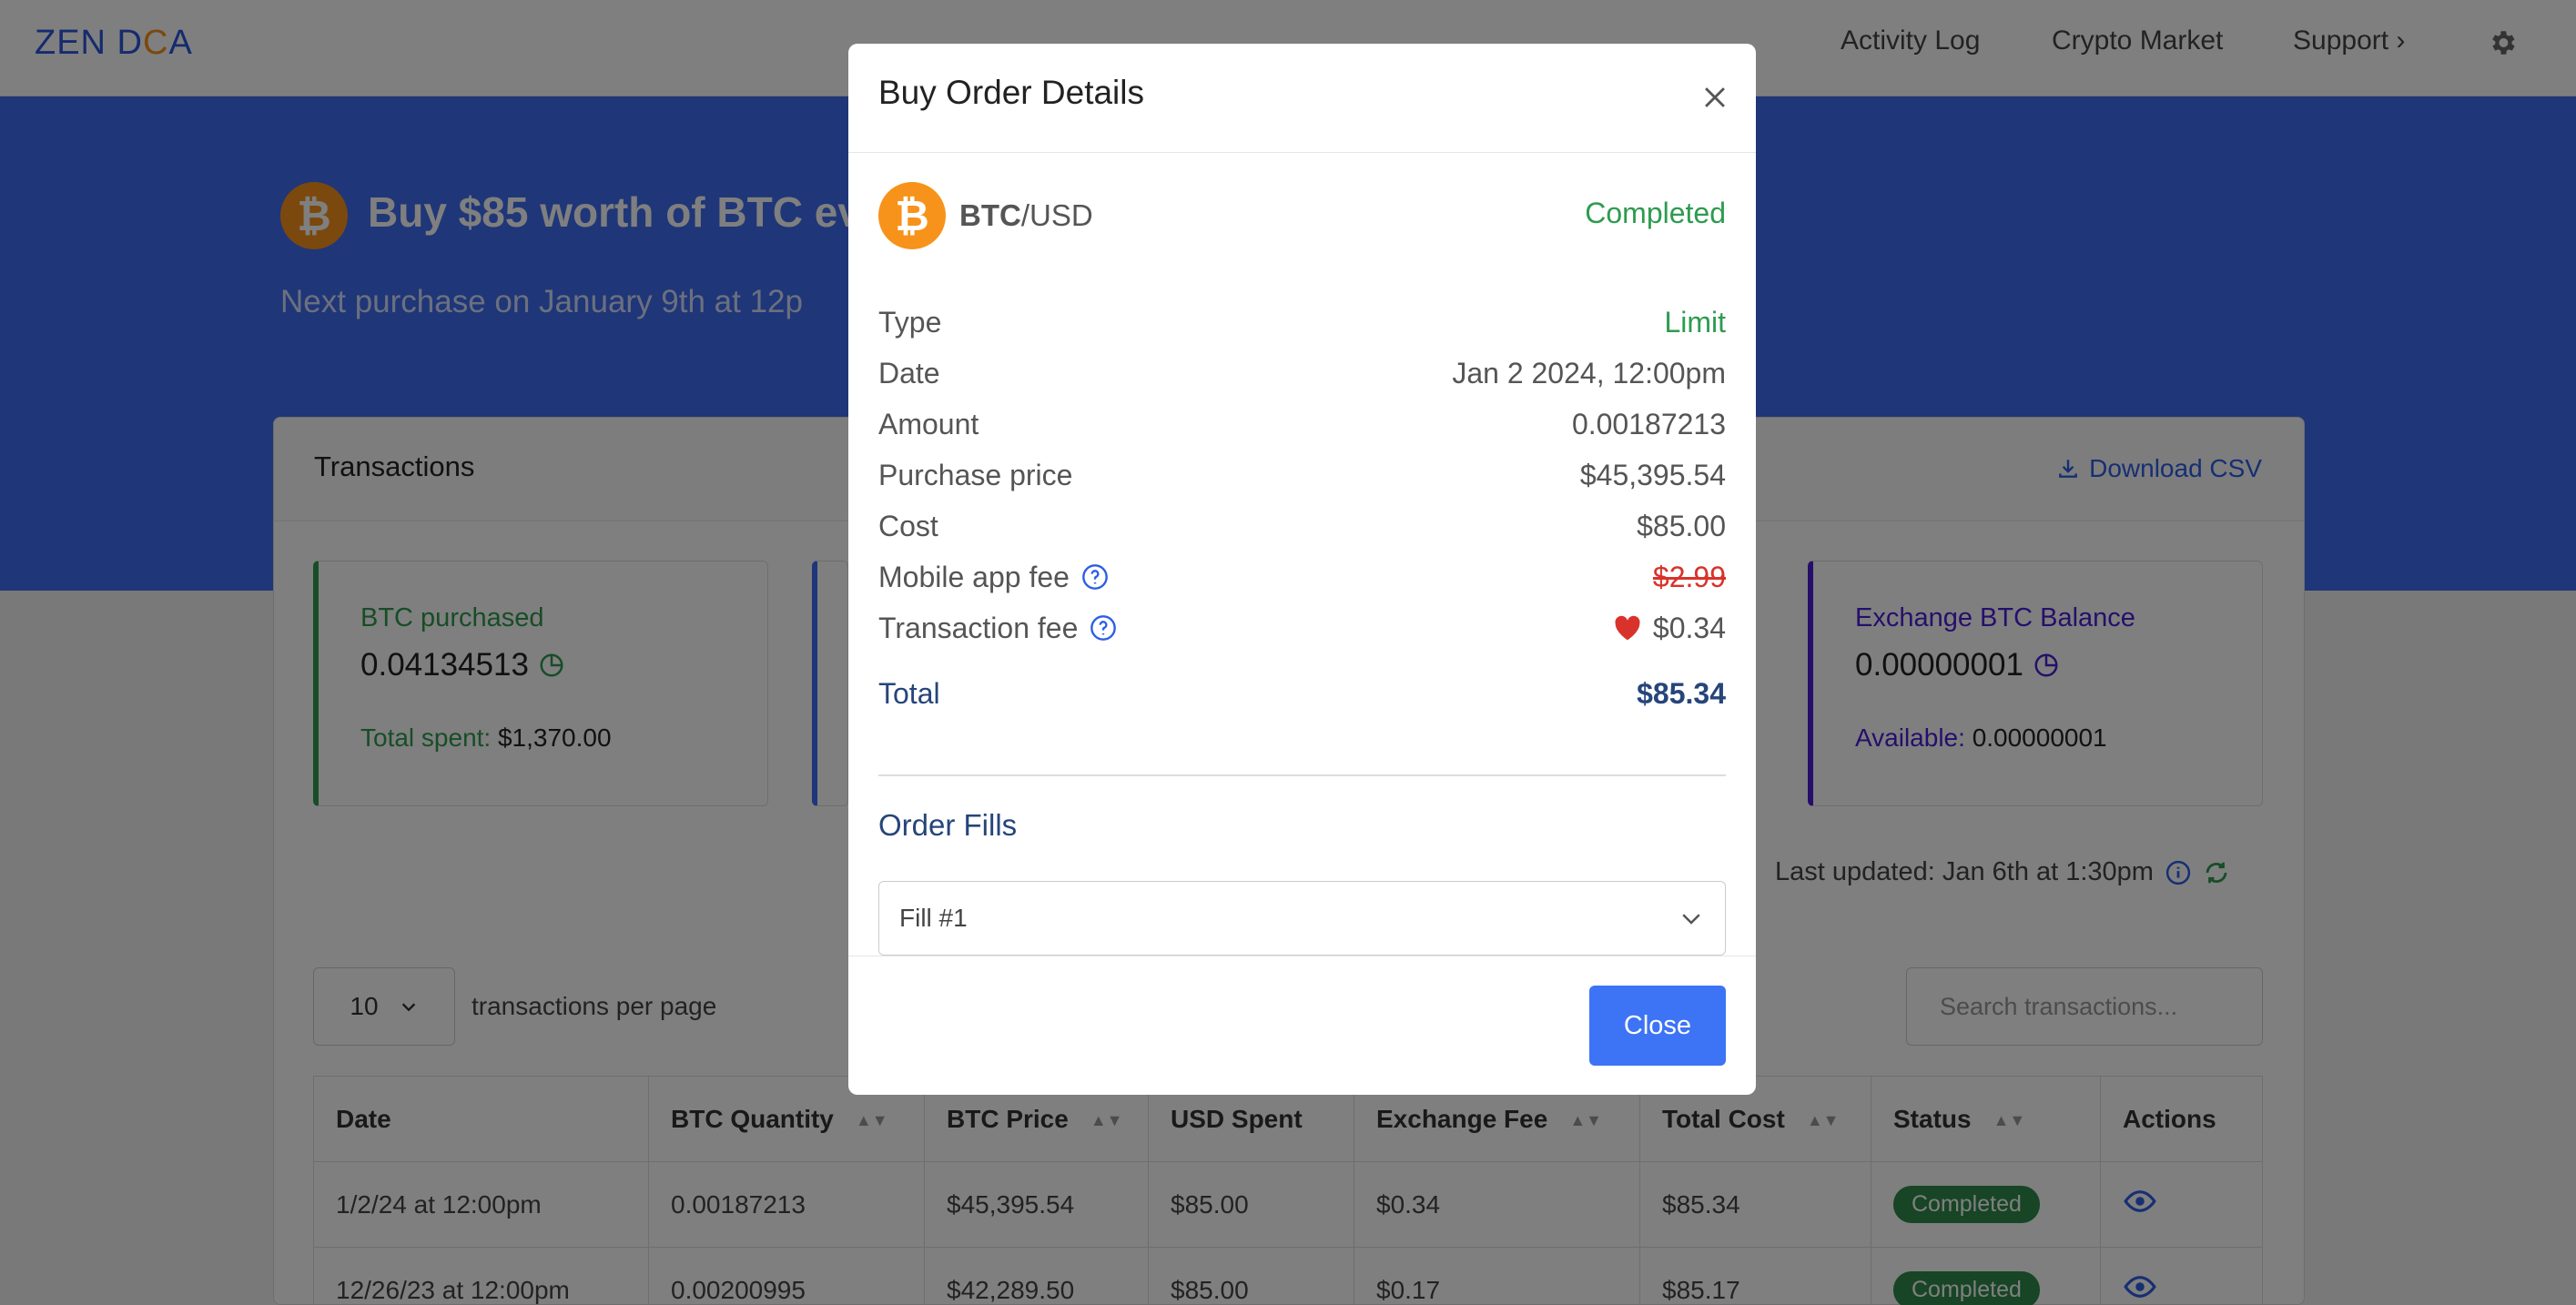 This screenshot has width=2576, height=1305. Describe the element at coordinates (1302, 525) in the screenshot. I see `detail-row-cost: Cost $85.00` at that location.